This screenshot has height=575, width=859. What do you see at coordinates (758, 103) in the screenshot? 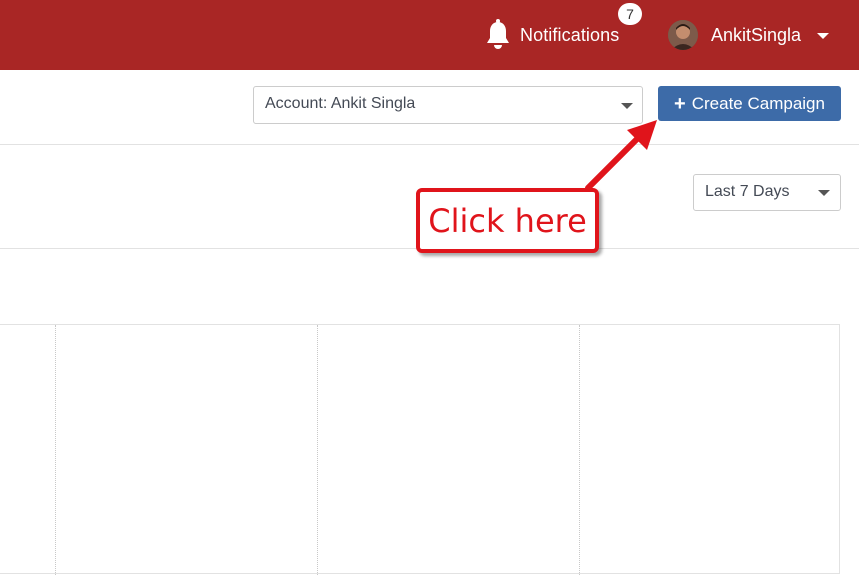
I see `create-campaign-label: Create Campaign` at bounding box center [758, 103].